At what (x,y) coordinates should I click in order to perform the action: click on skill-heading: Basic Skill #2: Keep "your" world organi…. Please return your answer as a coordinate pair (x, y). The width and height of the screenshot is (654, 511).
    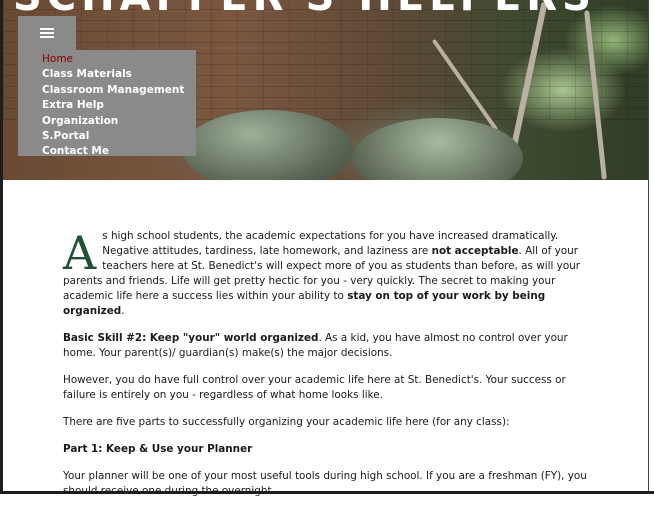
    Looking at the image, I should click on (191, 338).